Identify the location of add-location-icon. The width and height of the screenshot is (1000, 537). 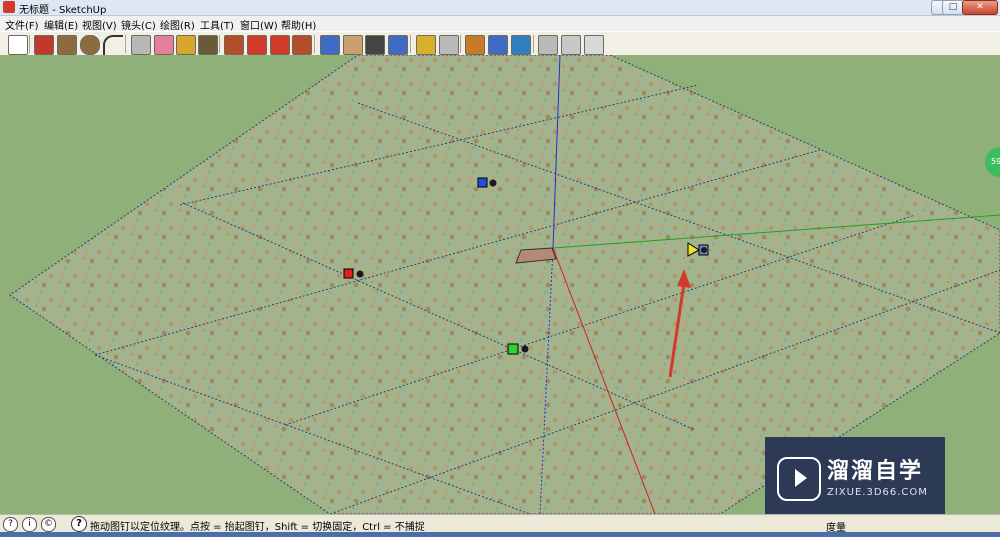
(426, 45).